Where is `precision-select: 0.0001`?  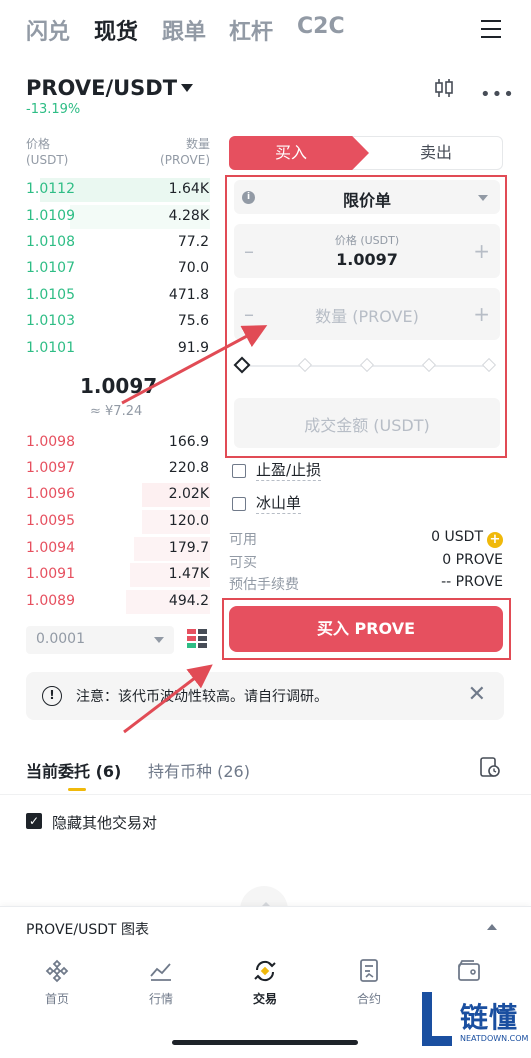
precision-select: 0.0001 is located at coordinates (100, 640).